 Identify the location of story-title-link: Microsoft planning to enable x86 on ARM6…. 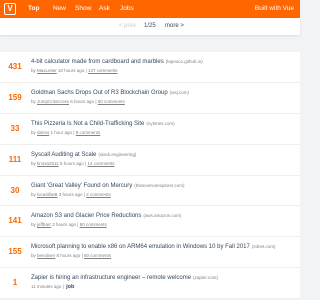
(140, 247).